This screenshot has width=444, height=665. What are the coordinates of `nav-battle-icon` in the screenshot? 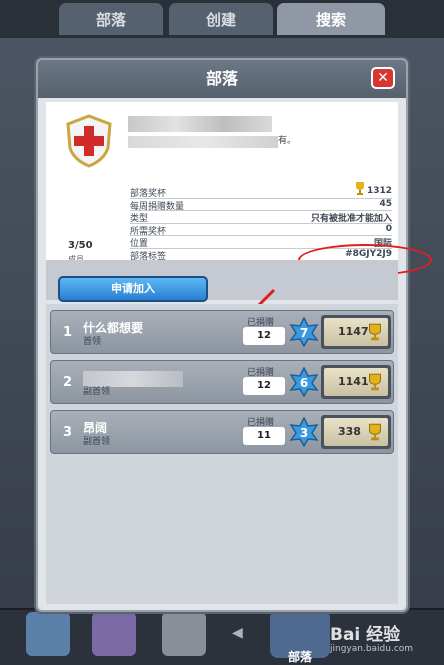 It's located at (184, 634).